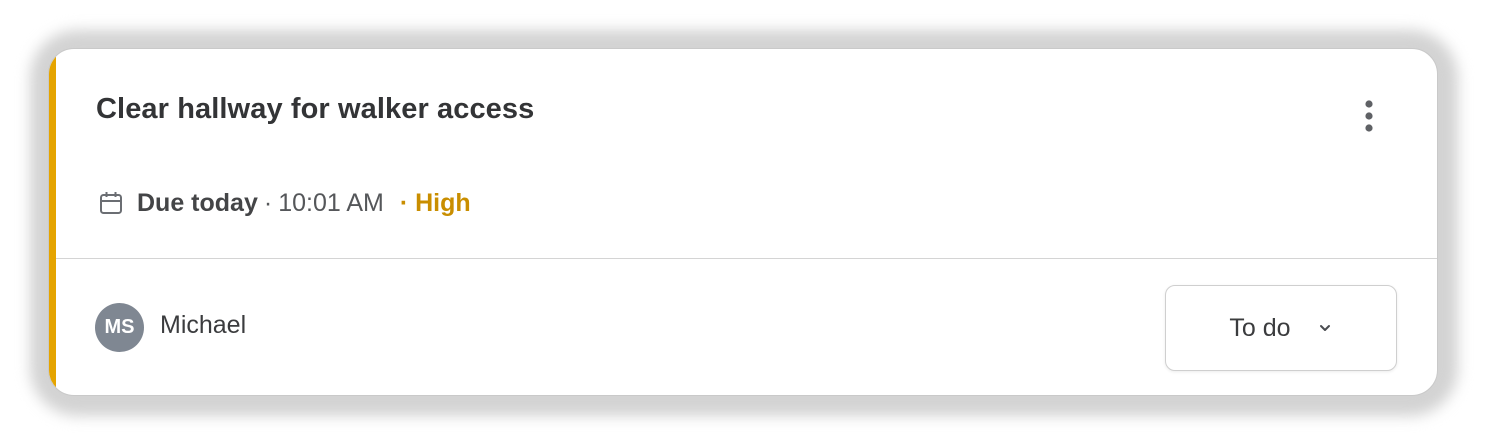 The width and height of the screenshot is (1488, 446). Describe the element at coordinates (746, 258) in the screenshot. I see `card-divider` at that location.